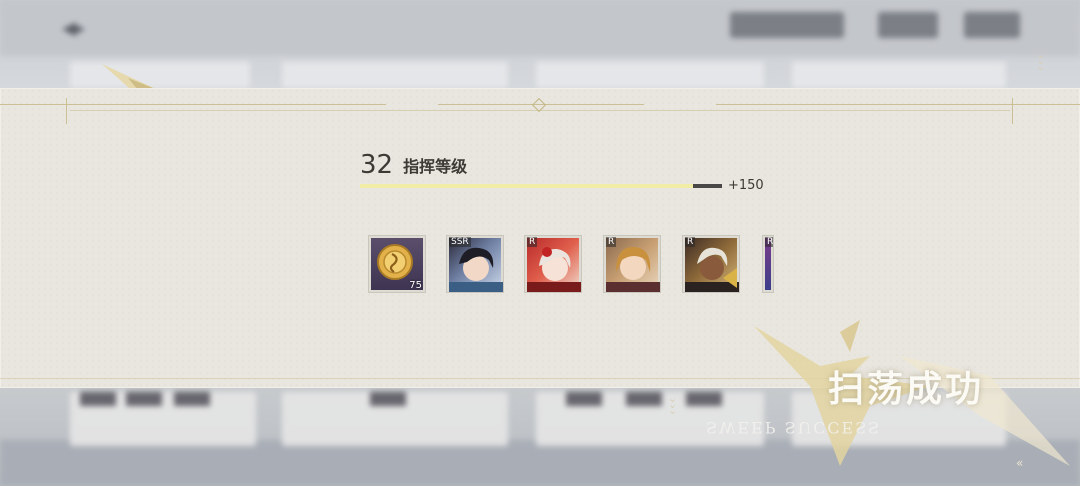 This screenshot has height=486, width=1080. I want to click on sweep-success-subtitle: SWEEP SUCCESS, so click(793, 427).